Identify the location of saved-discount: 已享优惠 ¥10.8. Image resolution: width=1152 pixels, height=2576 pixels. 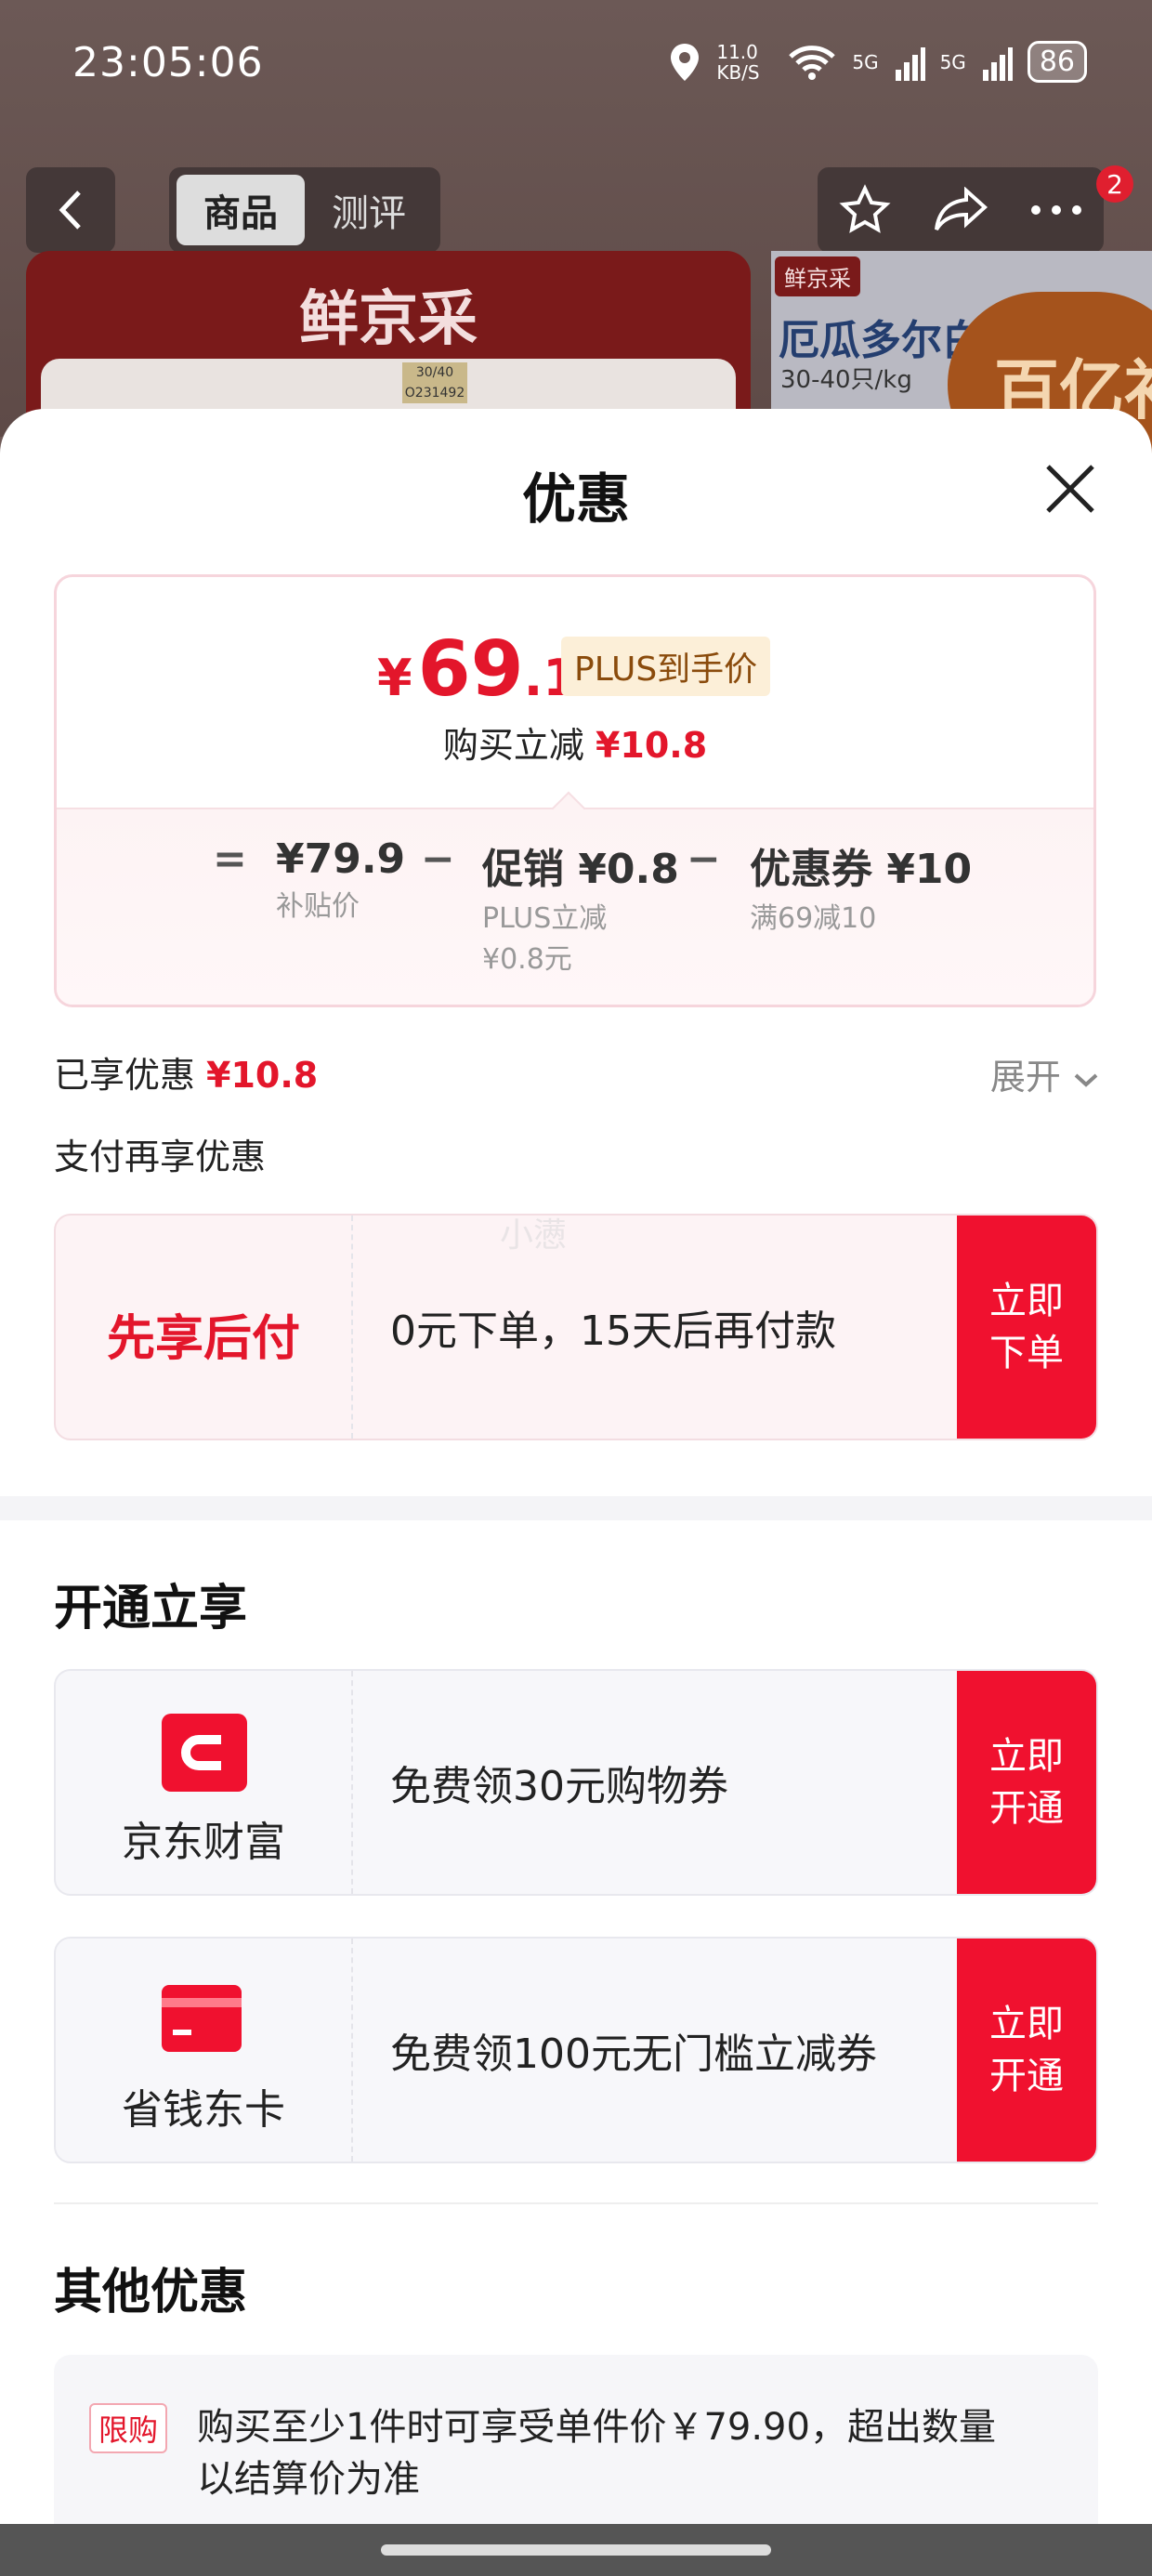
(186, 1071).